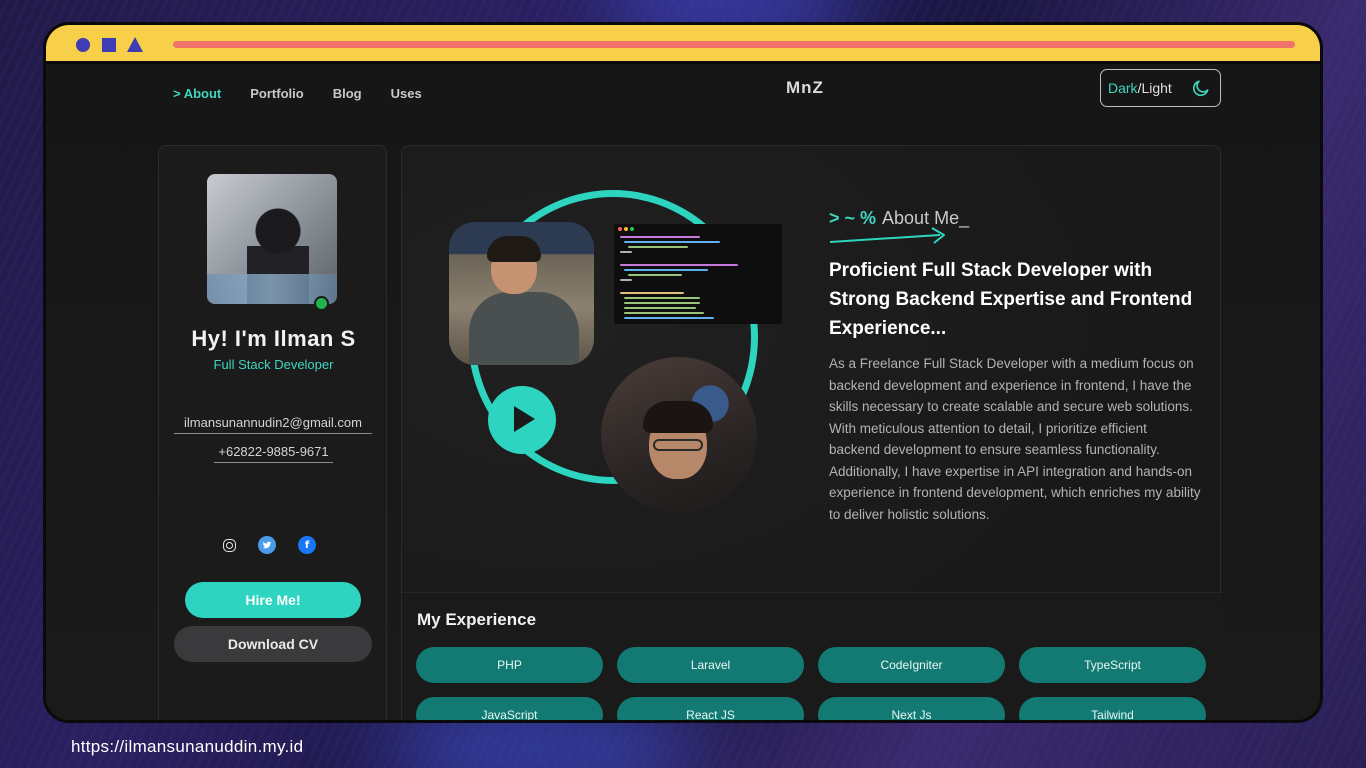 This screenshot has height=768, width=1366. Describe the element at coordinates (509, 708) in the screenshot. I see `skill-chip: JavaScript` at that location.